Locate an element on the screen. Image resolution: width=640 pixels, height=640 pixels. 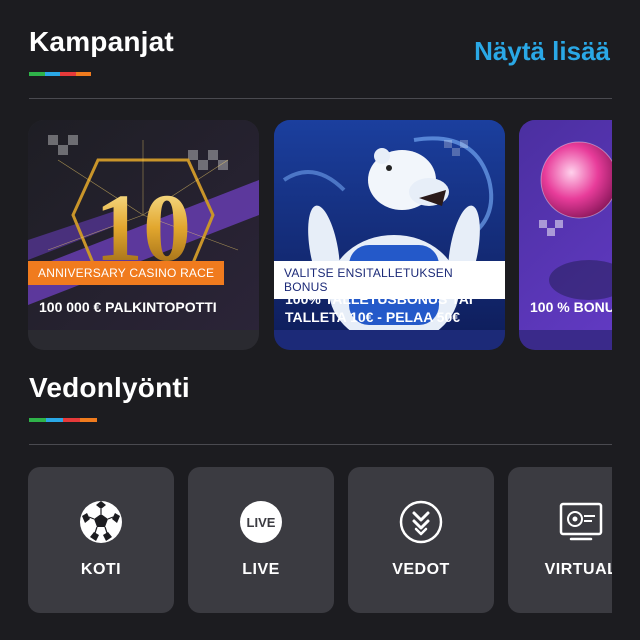
betting-item-label: VIRTUAL is located at coordinates (578, 569).